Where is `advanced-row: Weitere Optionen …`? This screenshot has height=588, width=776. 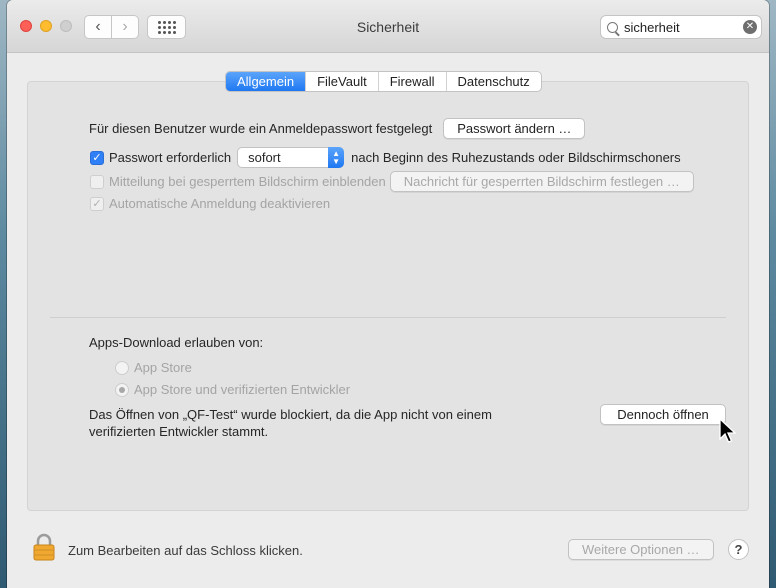
advanced-row: Weitere Optionen … is located at coordinates (641, 549).